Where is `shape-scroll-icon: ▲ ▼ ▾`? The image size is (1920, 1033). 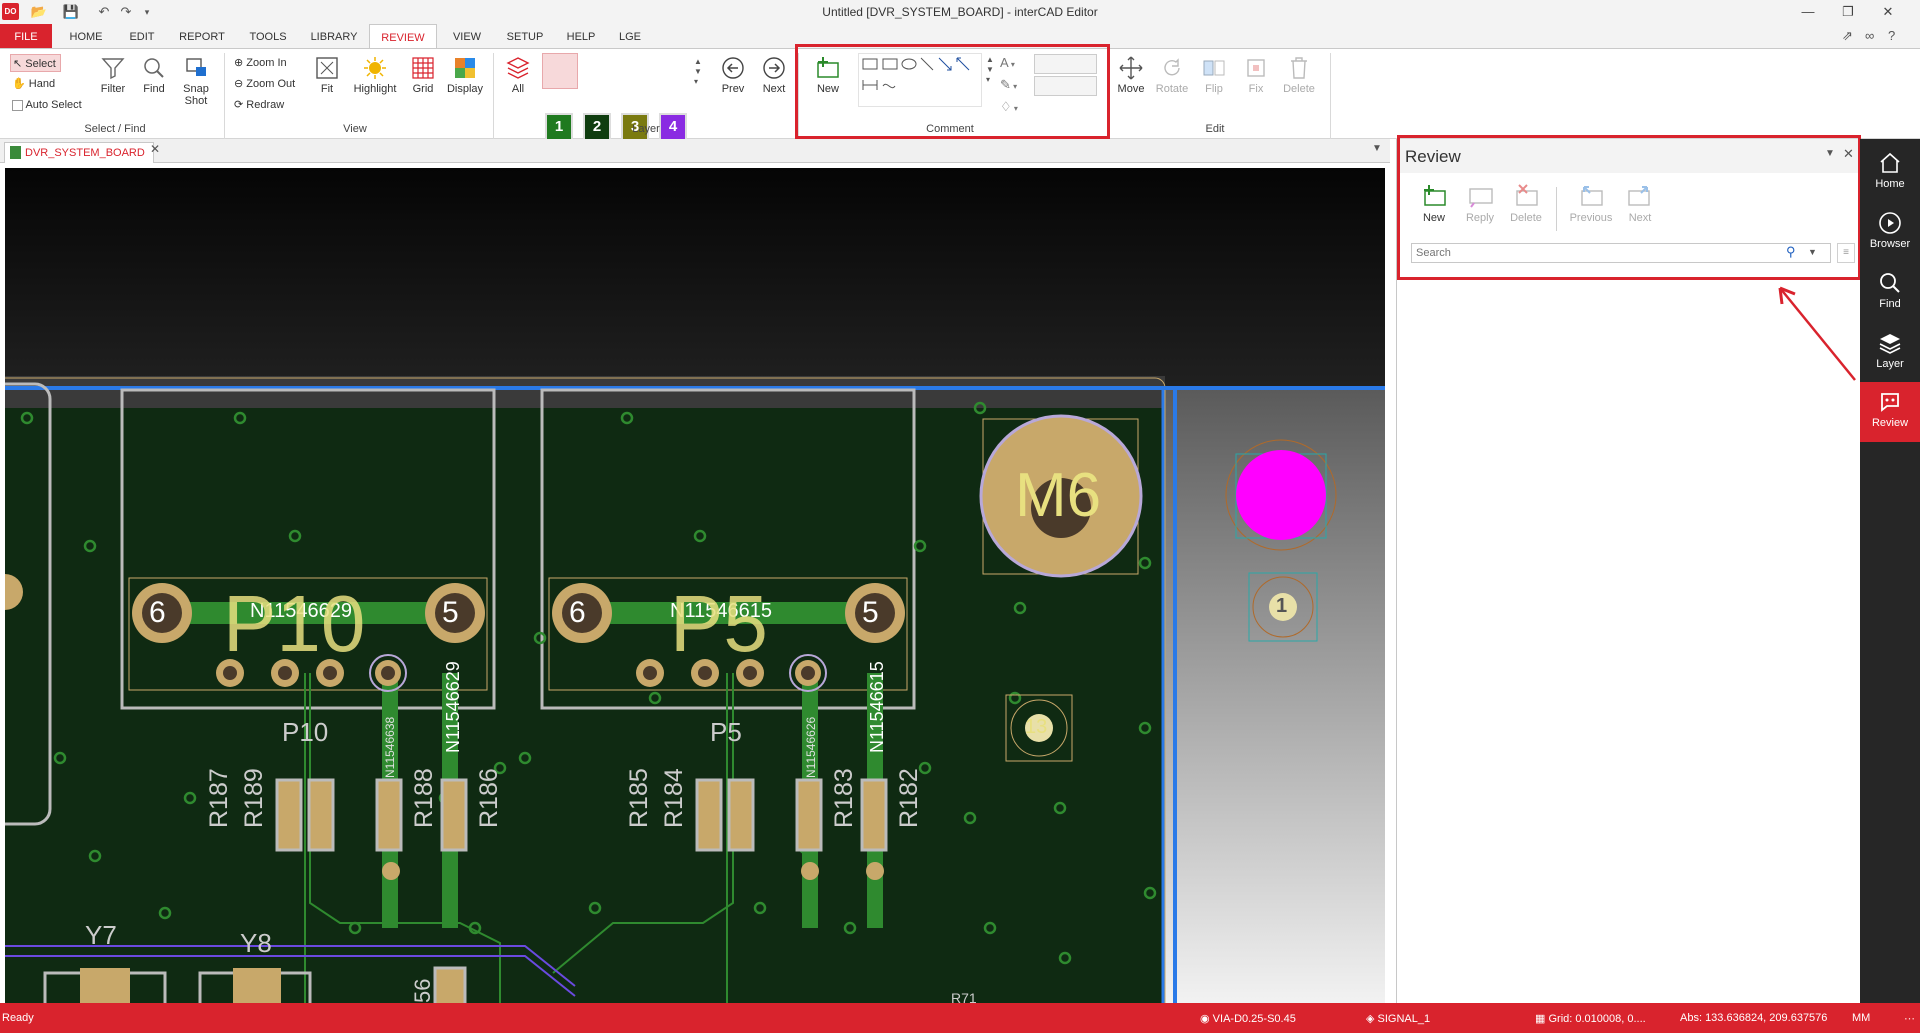 shape-scroll-icon: ▲ ▼ ▾ is located at coordinates (990, 70).